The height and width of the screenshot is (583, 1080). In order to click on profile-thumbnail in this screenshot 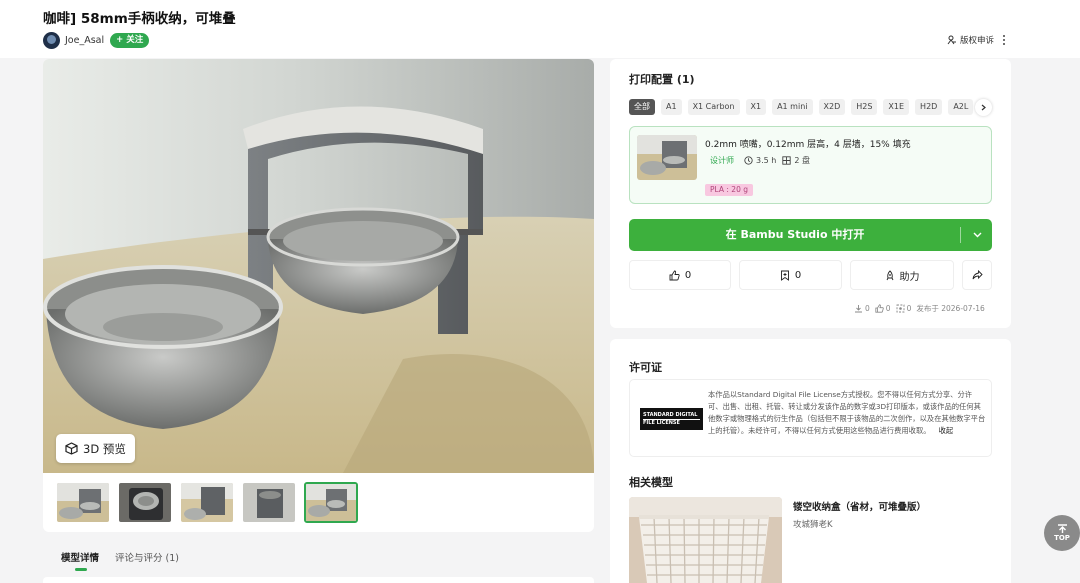, I will do `click(667, 157)`.